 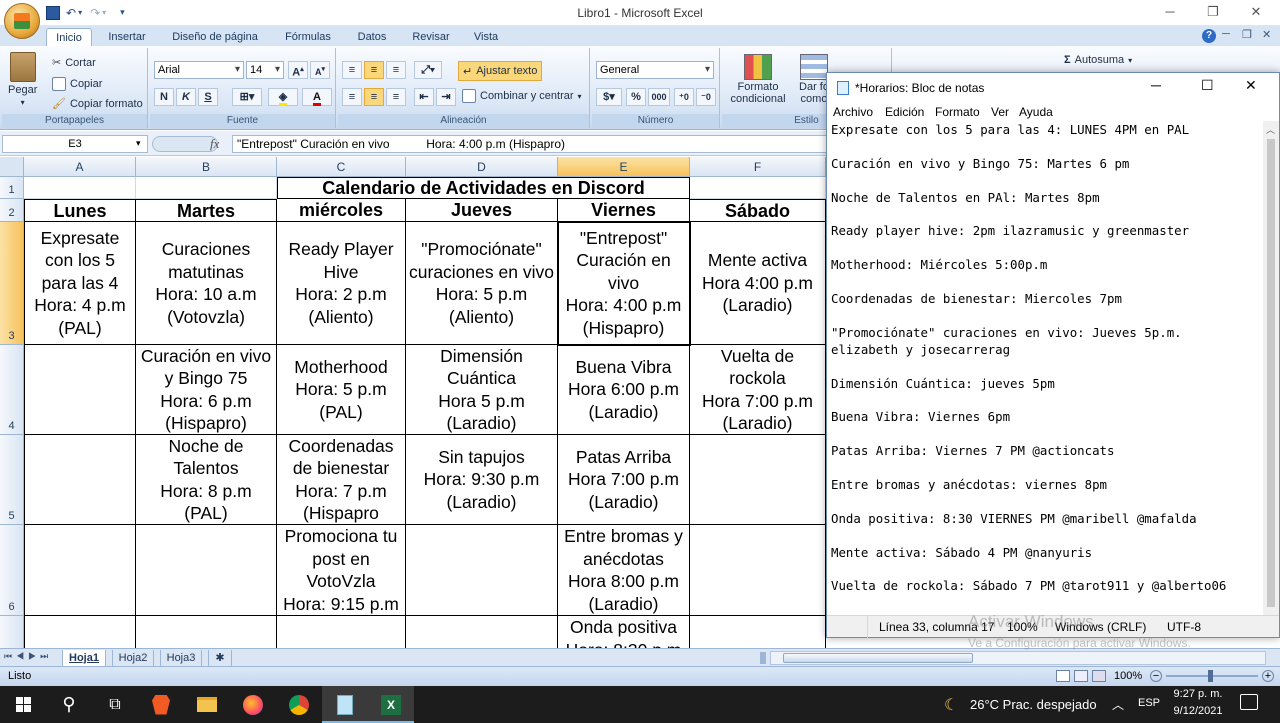 What do you see at coordinates (28, 656) in the screenshot?
I see `sheet-nav-arrows-icon: ⏮◀▶⏭` at bounding box center [28, 656].